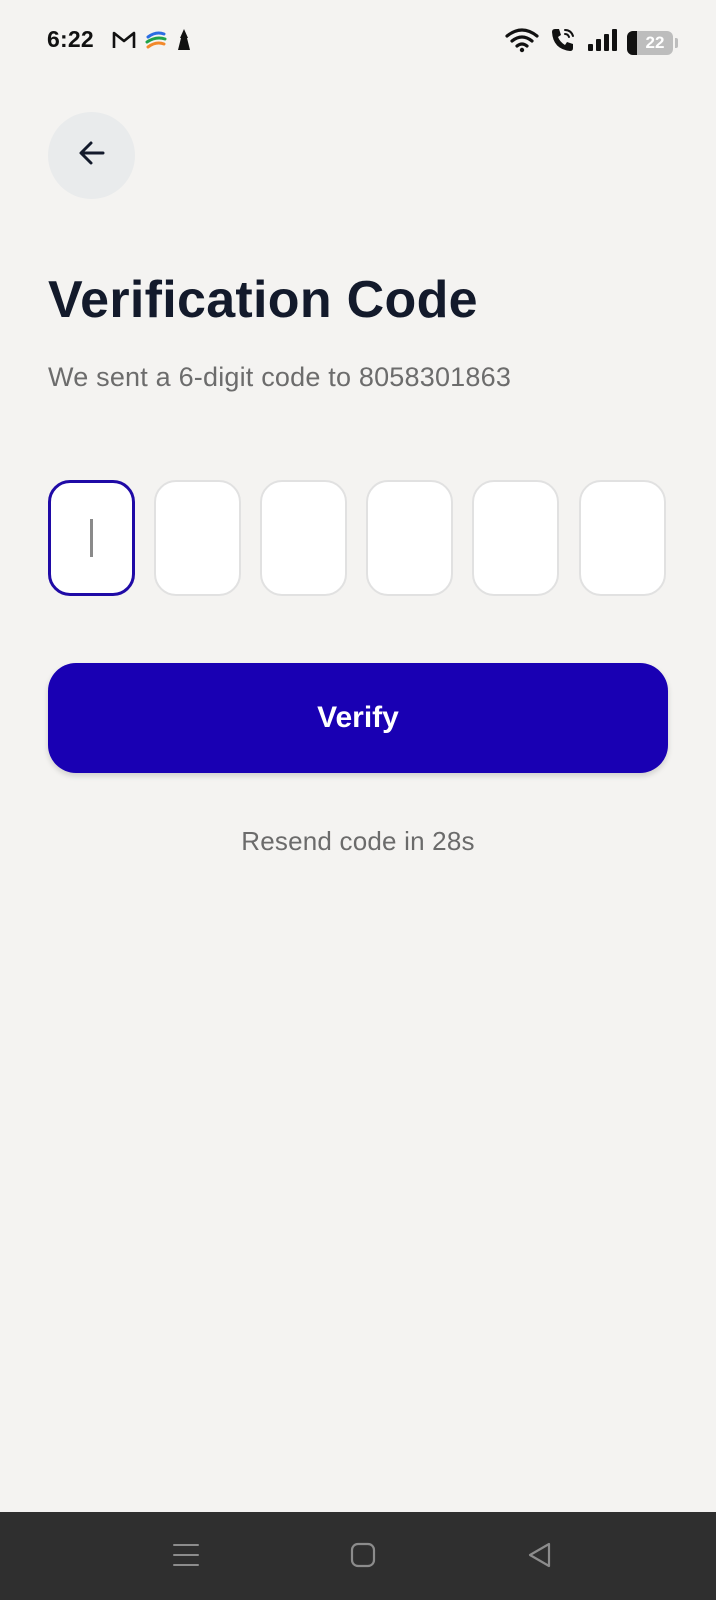  Describe the element at coordinates (358, 718) in the screenshot. I see `verify-button: Verify` at that location.